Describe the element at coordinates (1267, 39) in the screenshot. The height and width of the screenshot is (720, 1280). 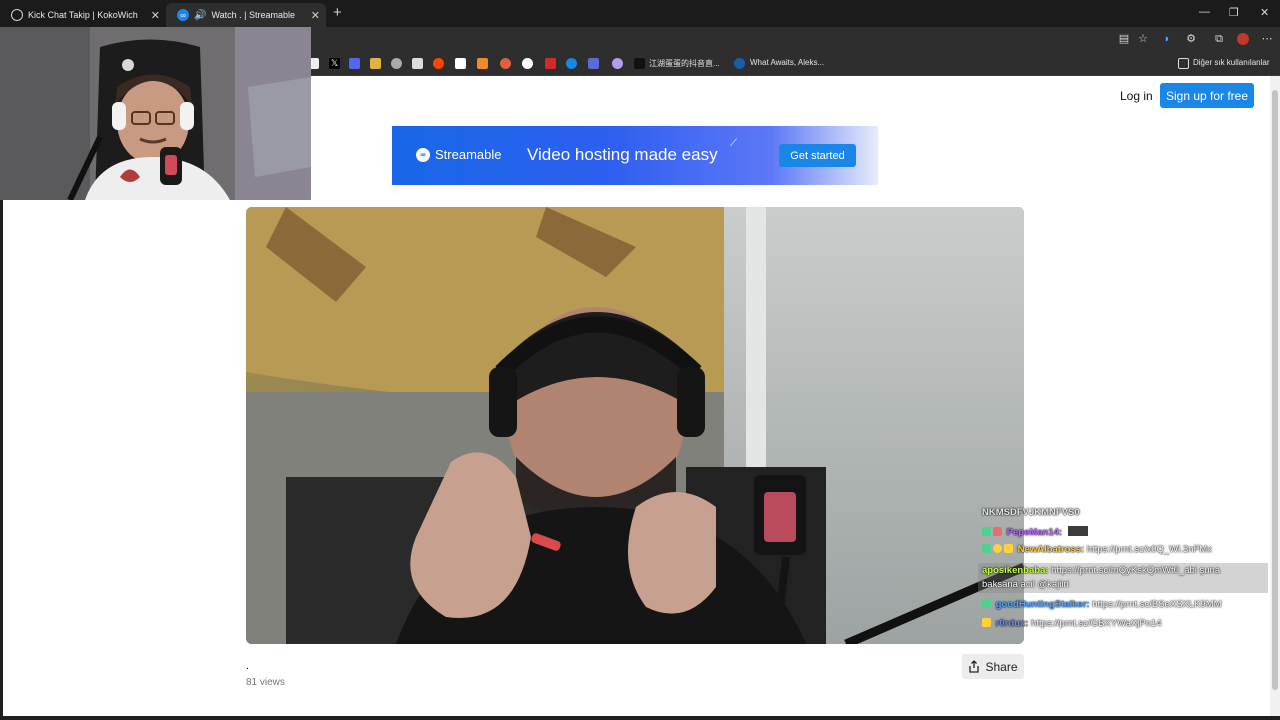
I see `more-menu-icon: ⋯` at that location.